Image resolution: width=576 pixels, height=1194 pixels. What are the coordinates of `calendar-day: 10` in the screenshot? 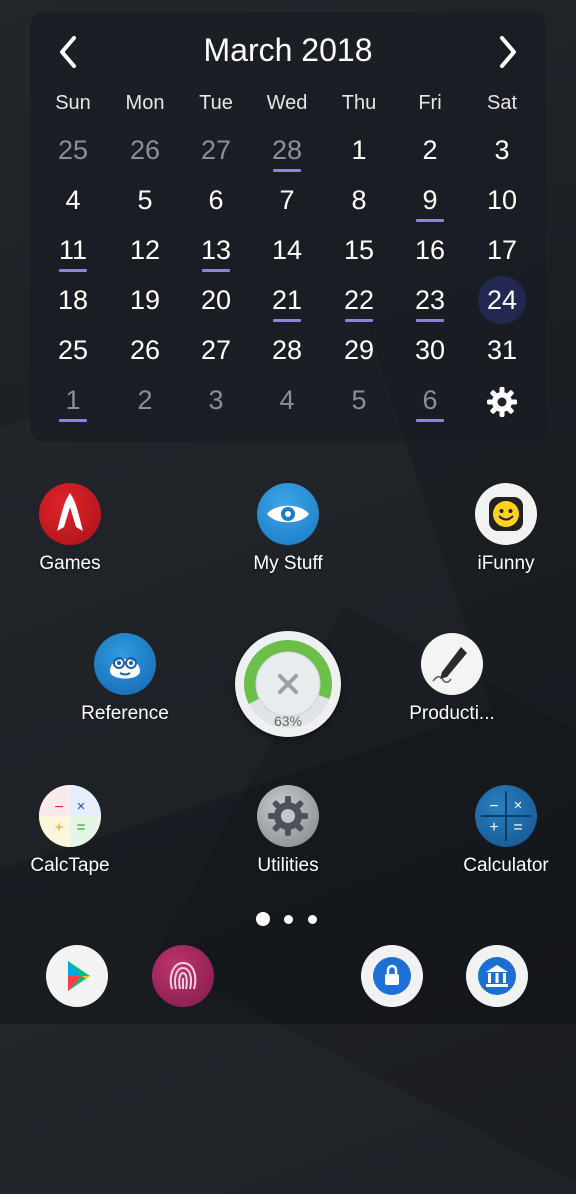 It's located at (502, 202).